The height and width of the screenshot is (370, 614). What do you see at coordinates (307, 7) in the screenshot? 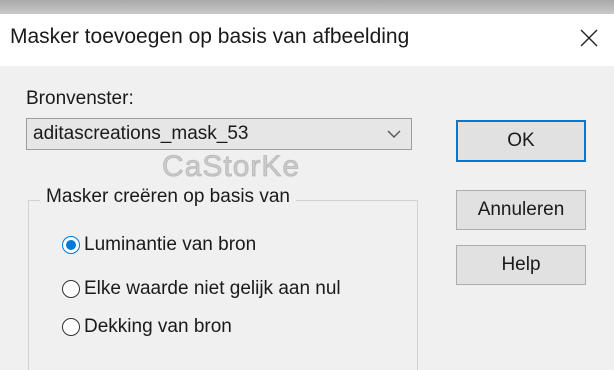
I see `background-strip` at bounding box center [307, 7].